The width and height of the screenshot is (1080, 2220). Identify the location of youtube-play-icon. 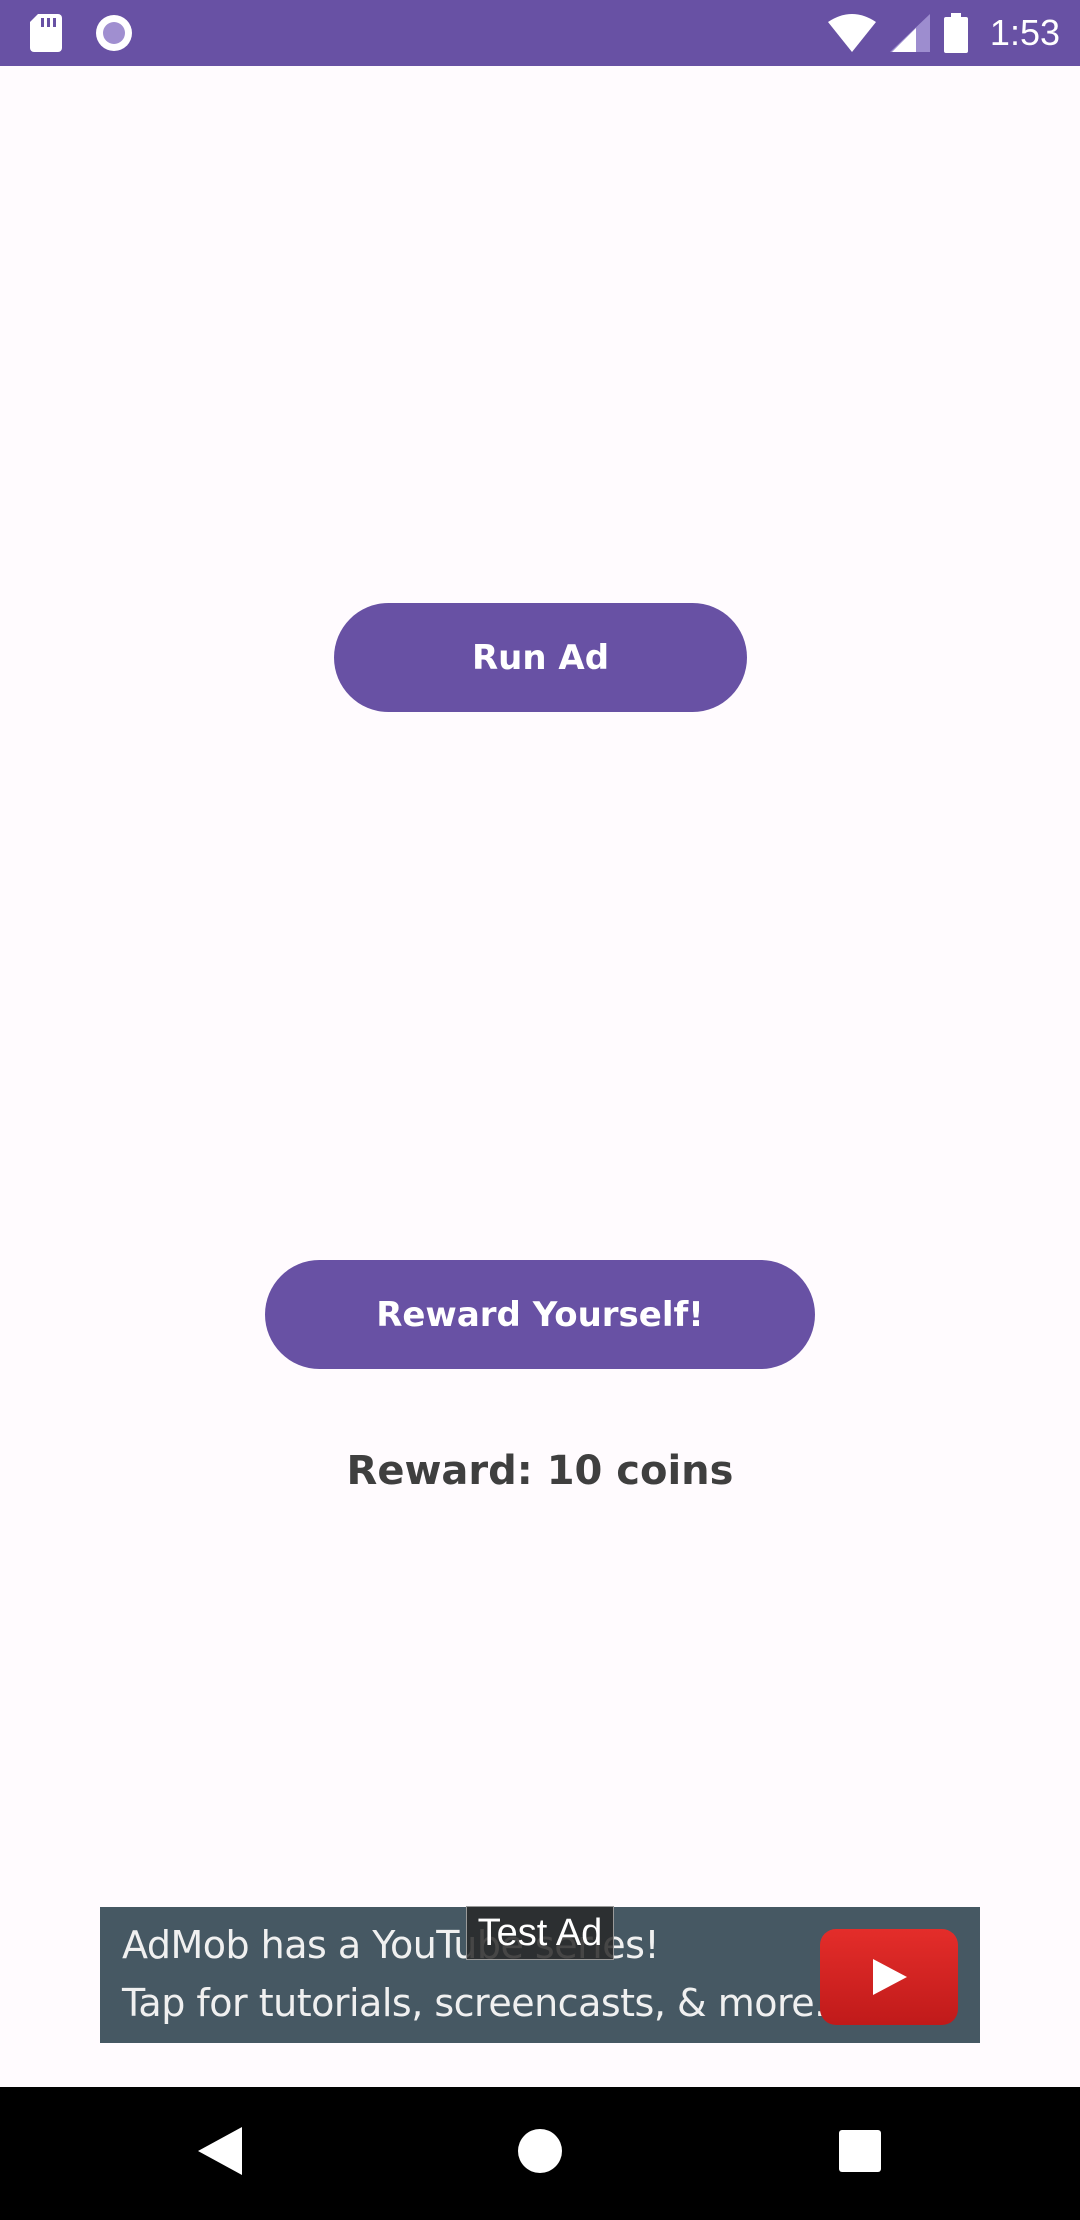
(889, 1977).